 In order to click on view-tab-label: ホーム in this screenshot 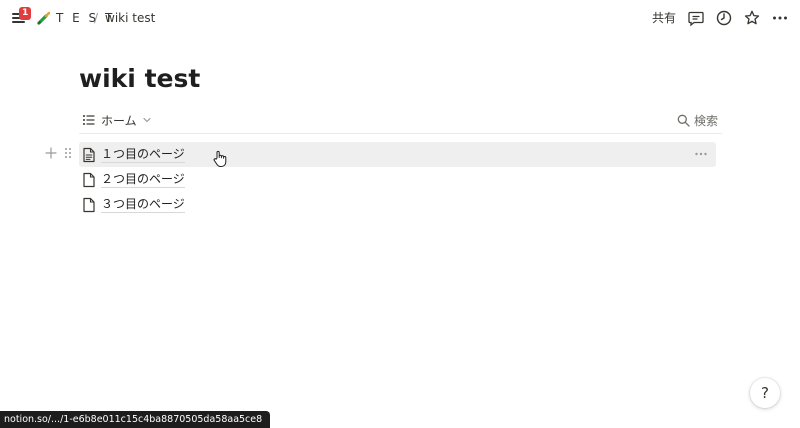, I will do `click(119, 120)`.